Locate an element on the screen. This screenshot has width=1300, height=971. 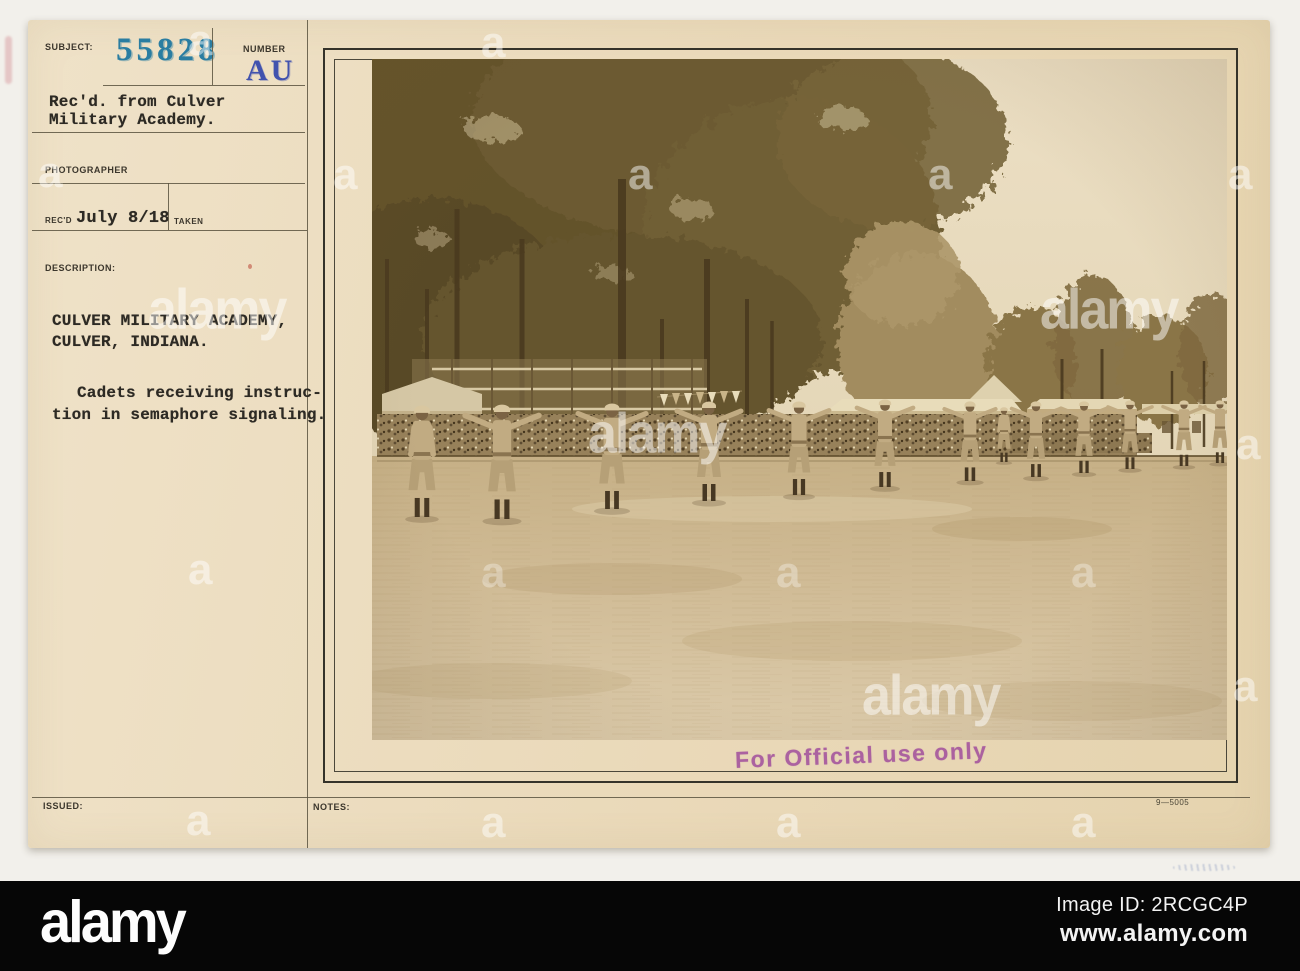
subject-number-divider is located at coordinates (212, 56).